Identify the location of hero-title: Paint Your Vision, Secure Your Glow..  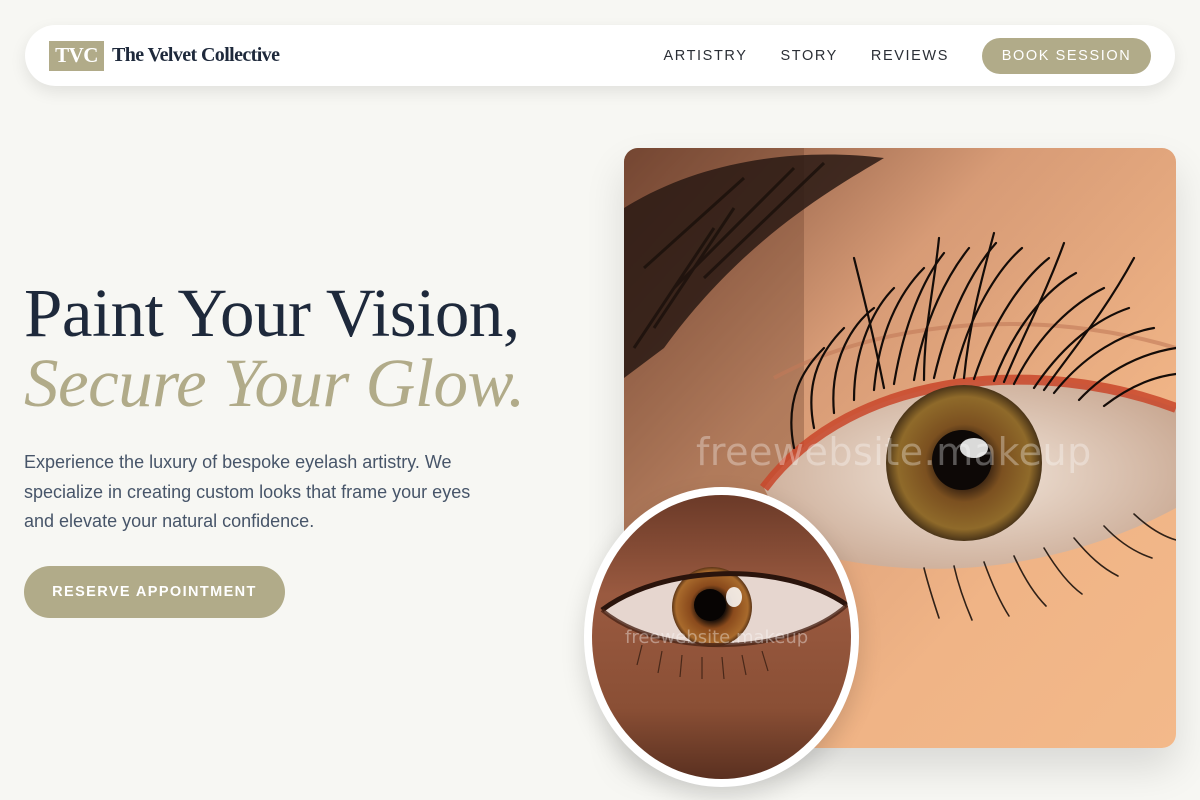
(314, 348).